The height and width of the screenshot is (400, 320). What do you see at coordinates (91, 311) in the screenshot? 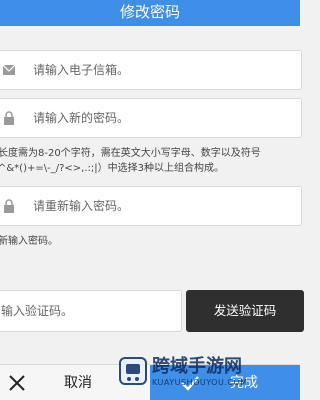
I see `verification-code-field: 输入验证码。` at bounding box center [91, 311].